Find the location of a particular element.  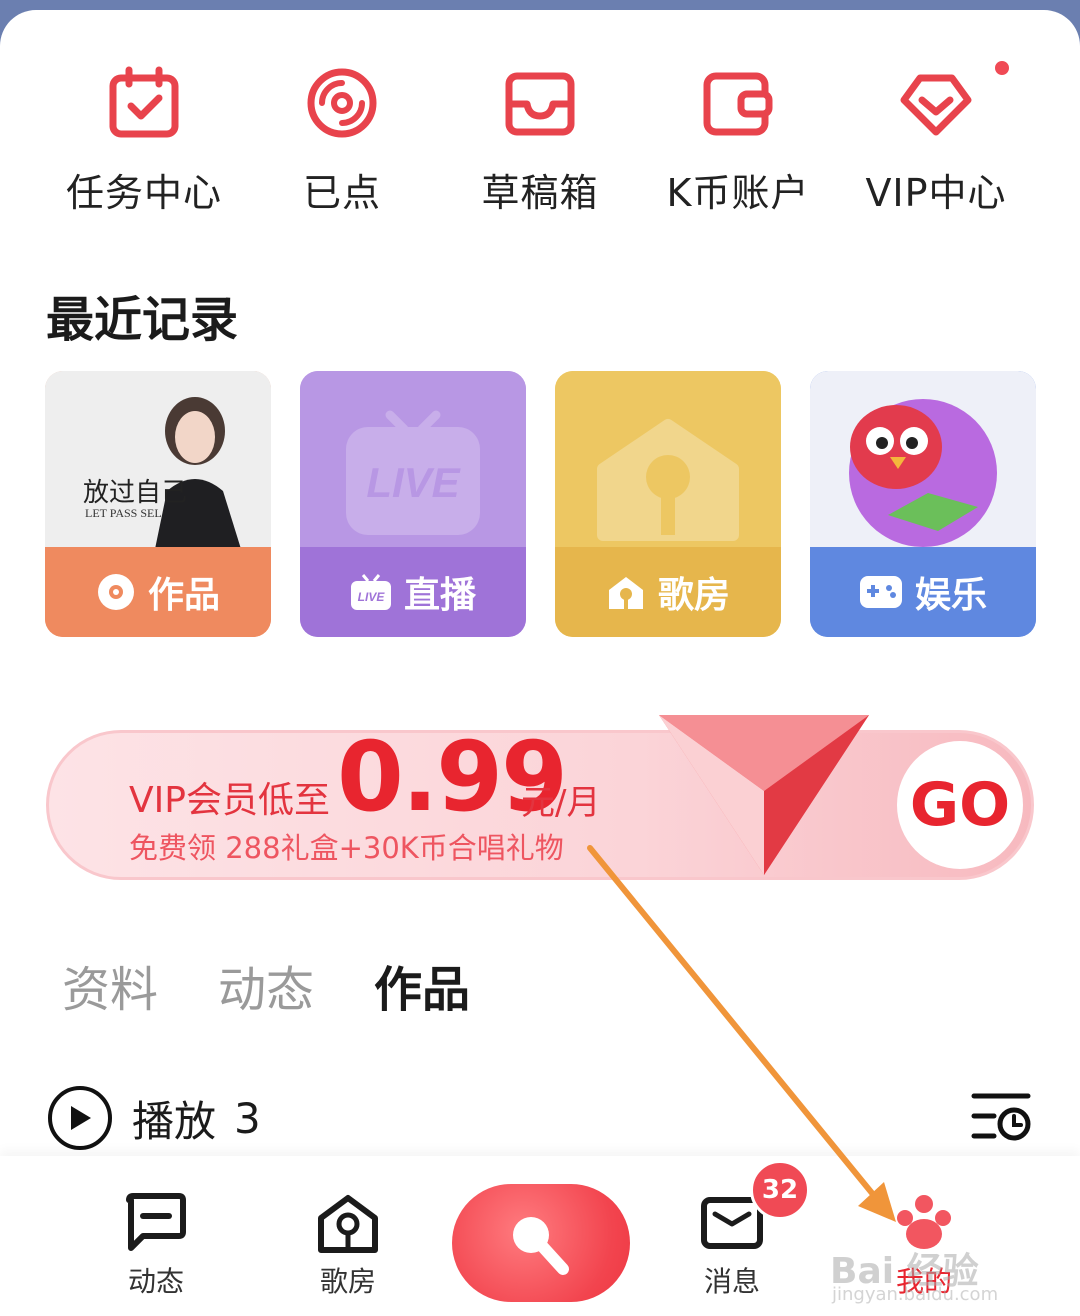

vip-gem-icon is located at coordinates (764, 795).